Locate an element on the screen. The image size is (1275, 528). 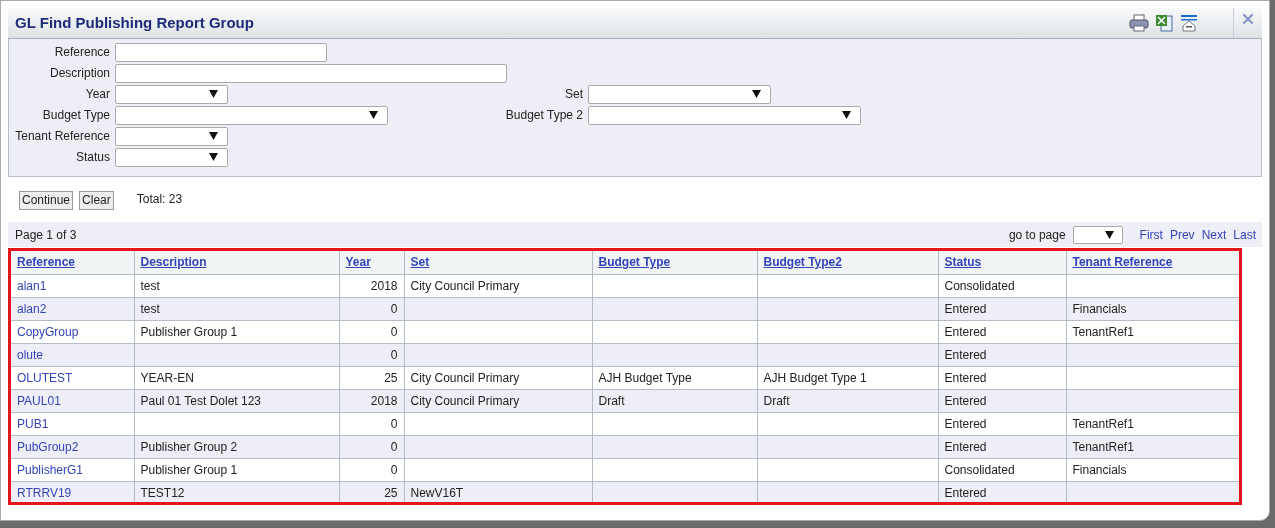
pager-link: Last is located at coordinates (1244, 234).